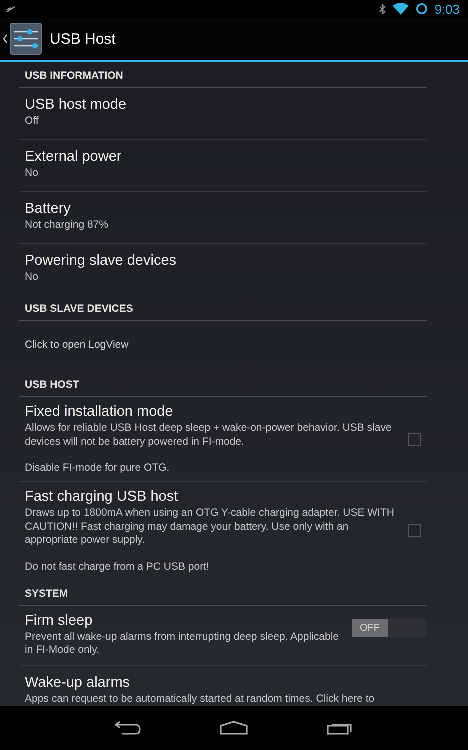 This screenshot has width=468, height=750. I want to click on preference-row: External power No, so click(223, 165).